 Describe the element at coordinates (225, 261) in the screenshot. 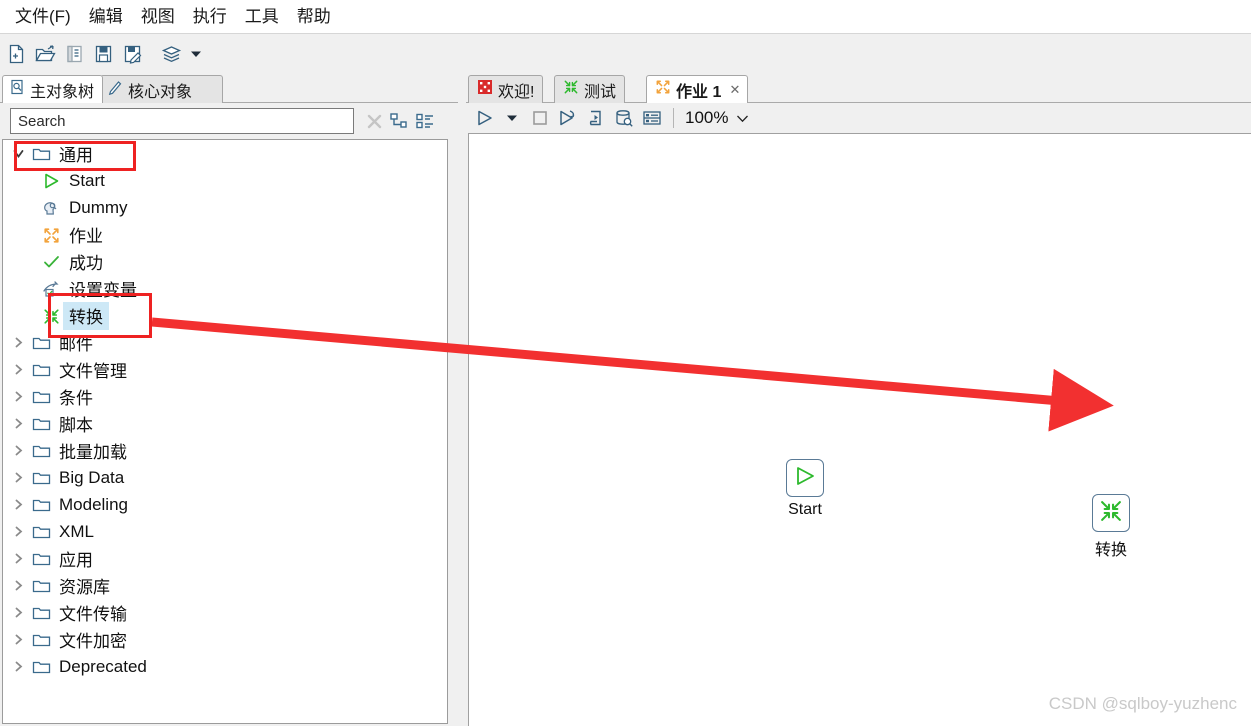

I see `tree-item-success: 成功` at that location.